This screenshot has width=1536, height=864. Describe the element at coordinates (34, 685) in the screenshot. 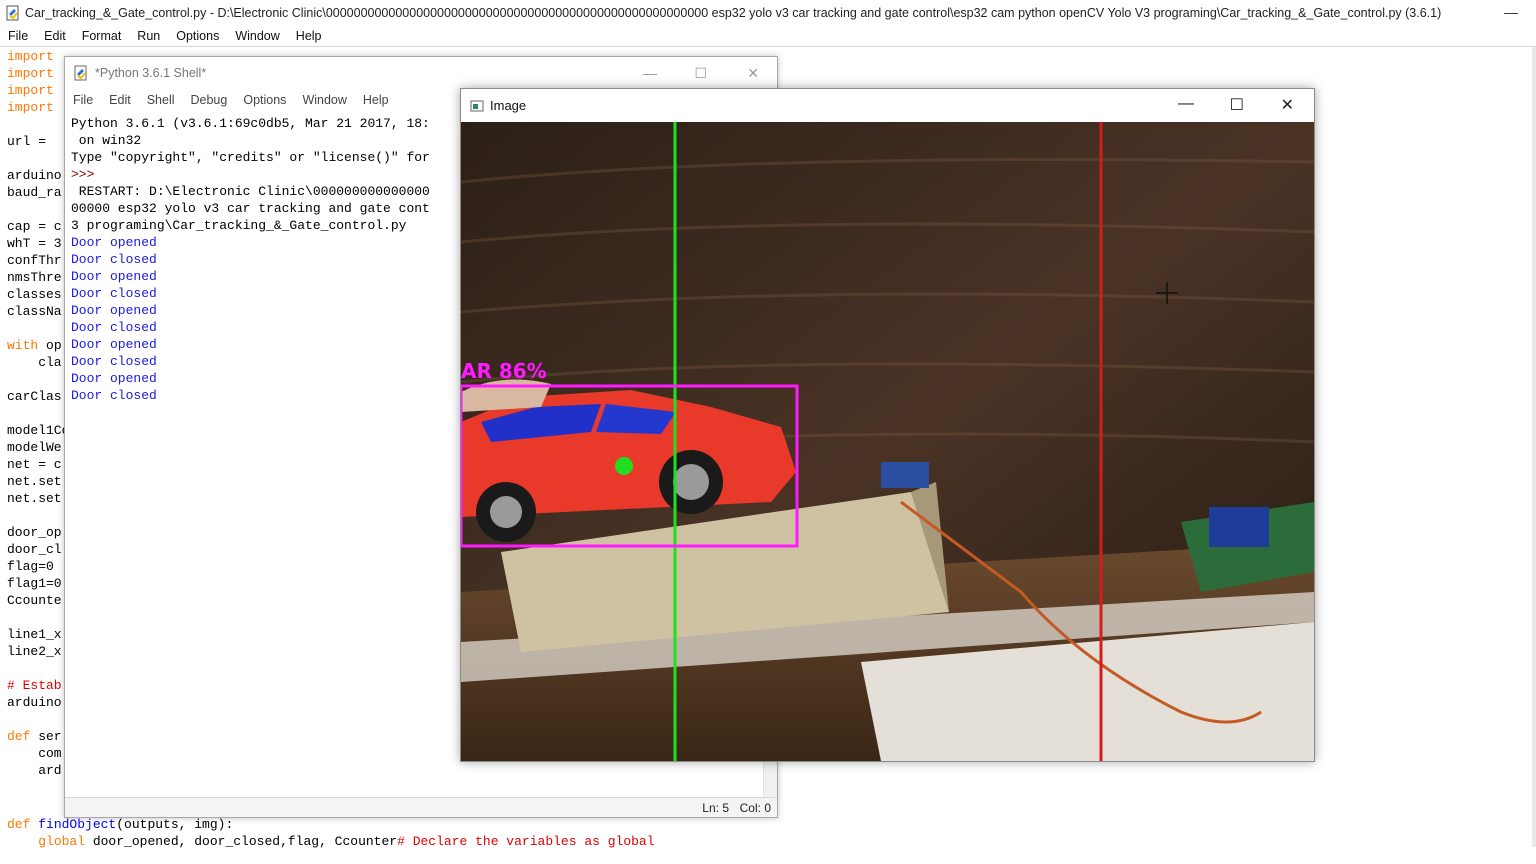

I see `code-comment: # Estab` at that location.